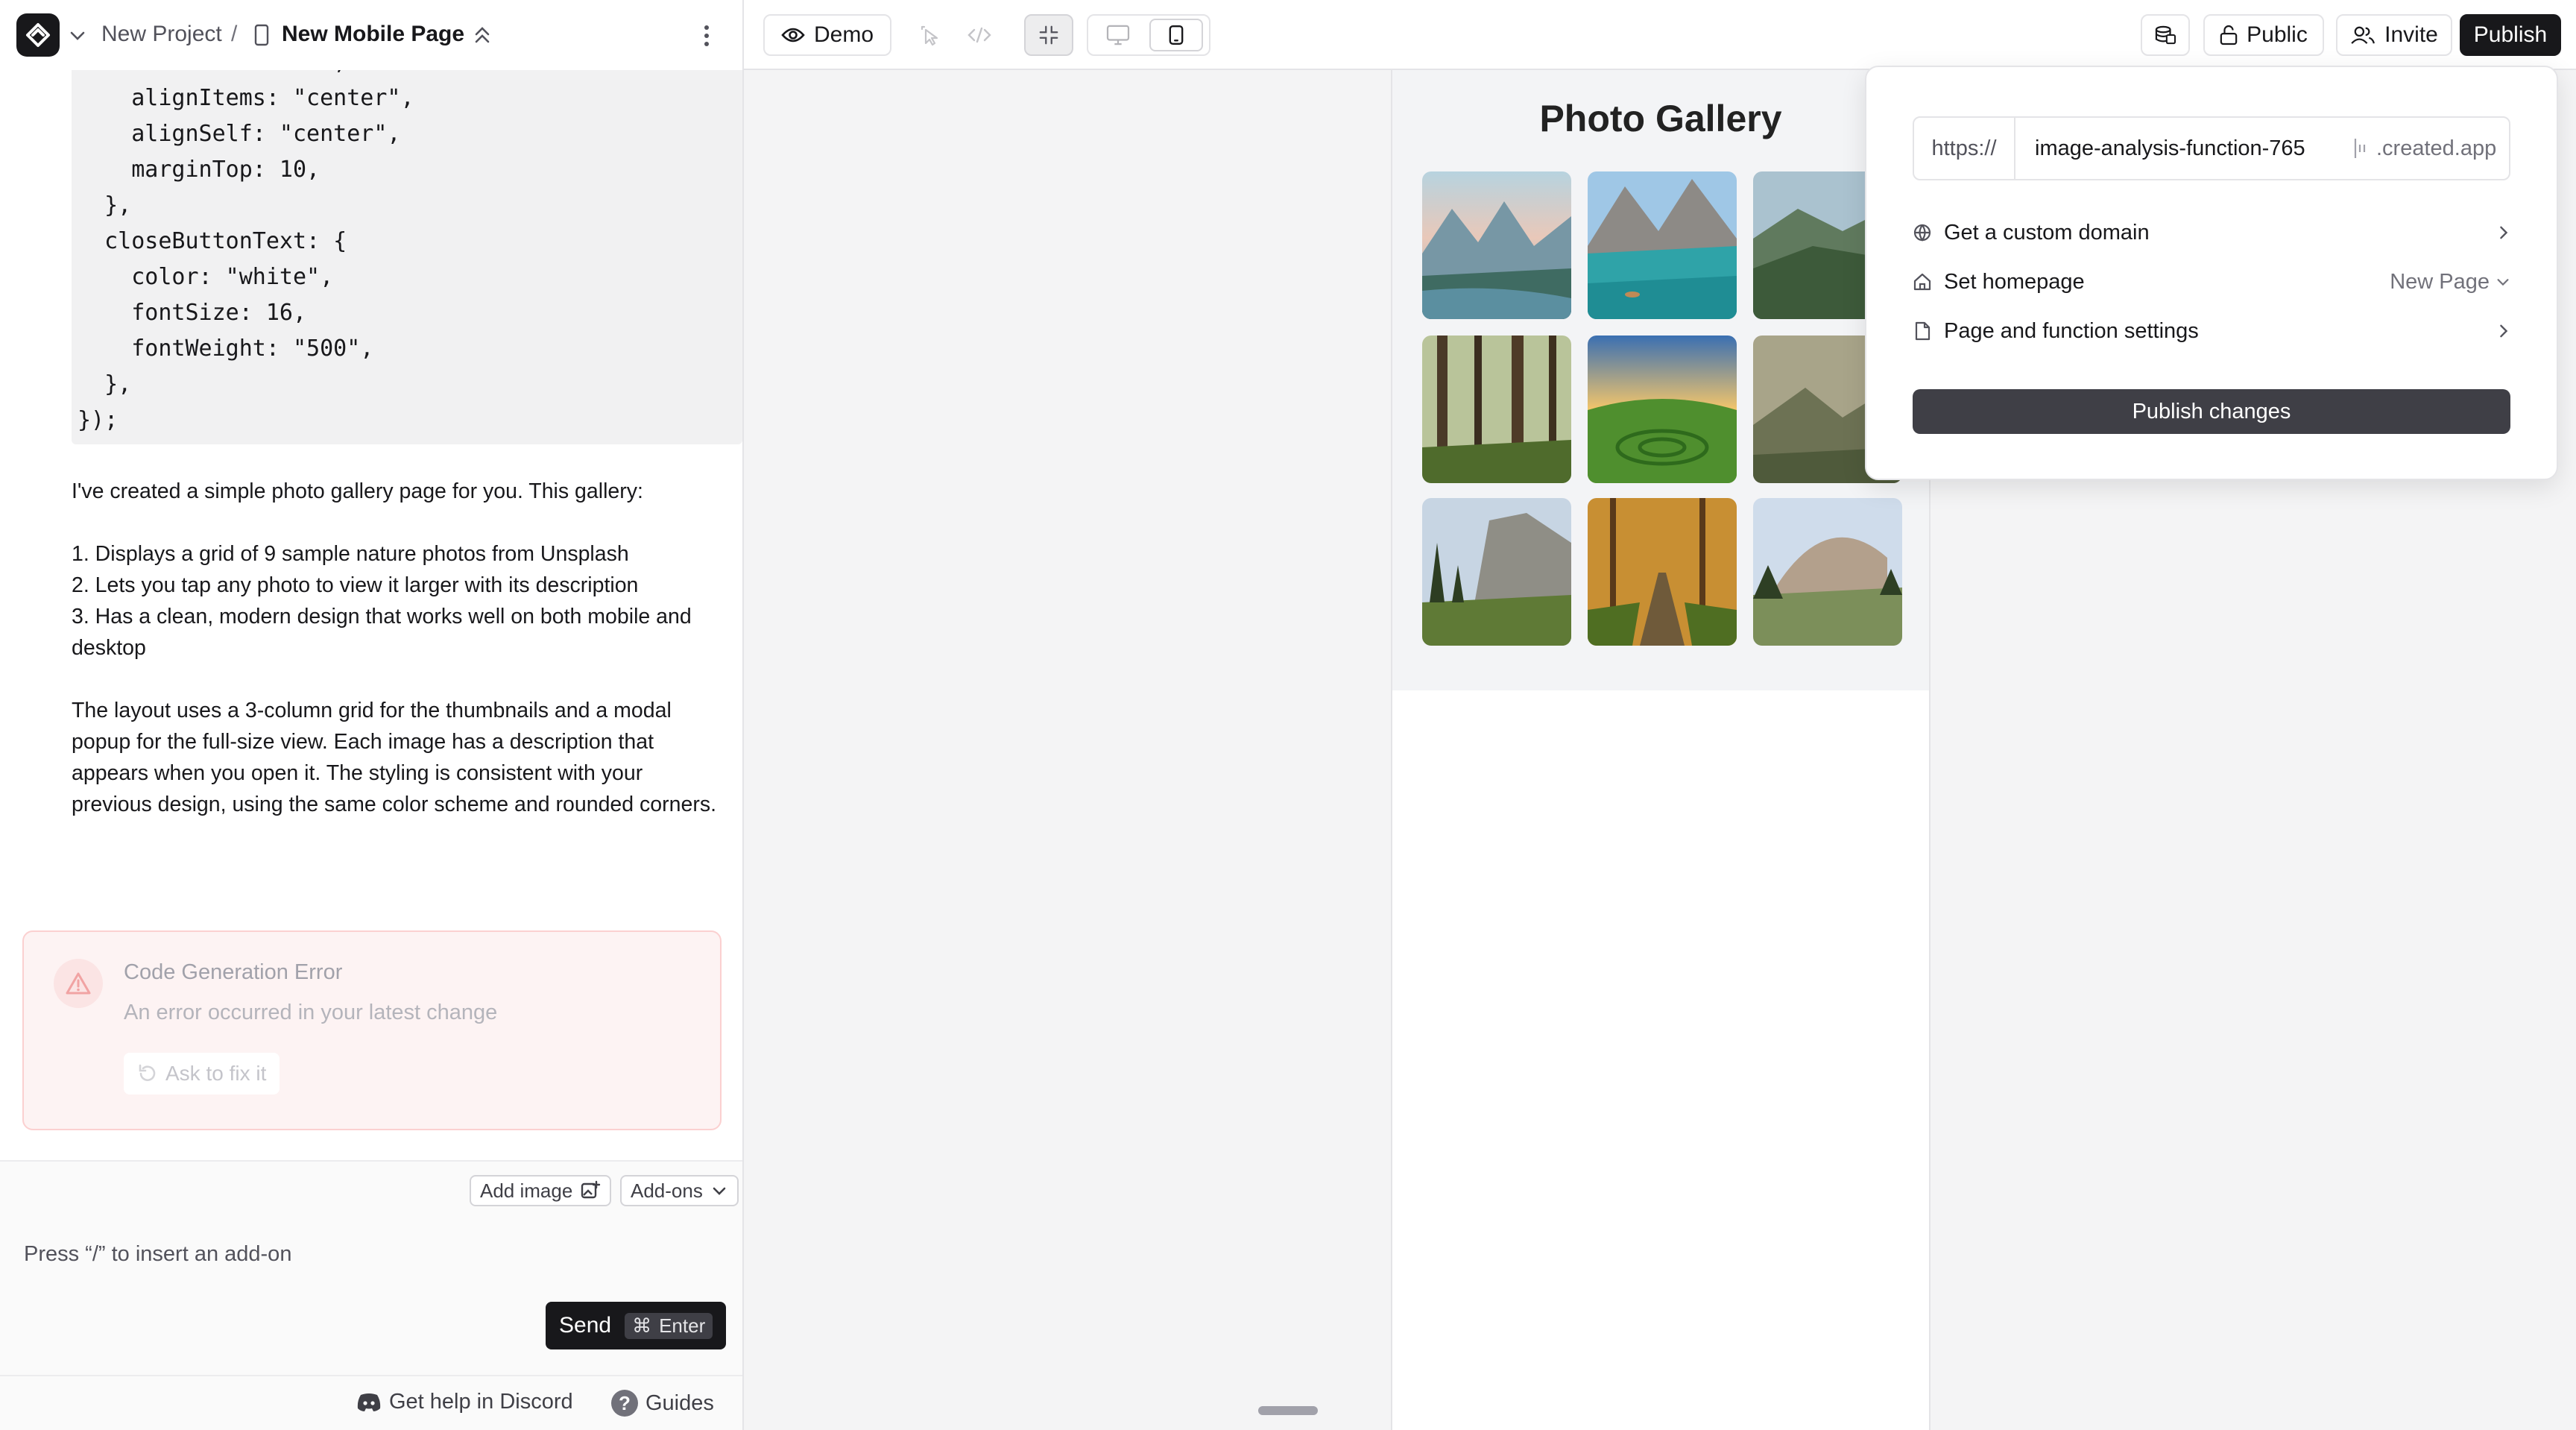 This screenshot has height=1430, width=2576. I want to click on visibility-button: Public, so click(2263, 35).